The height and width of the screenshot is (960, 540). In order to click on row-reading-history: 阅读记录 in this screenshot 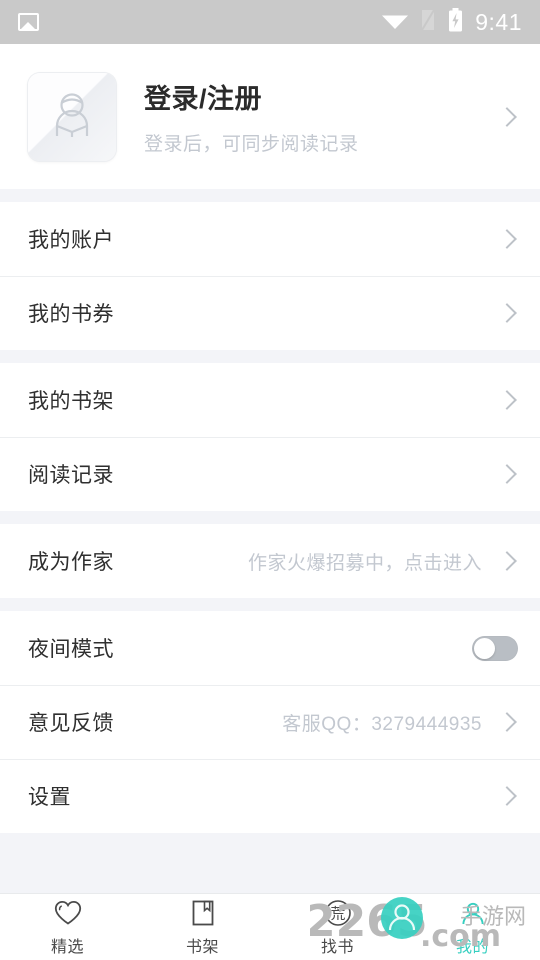, I will do `click(270, 474)`.